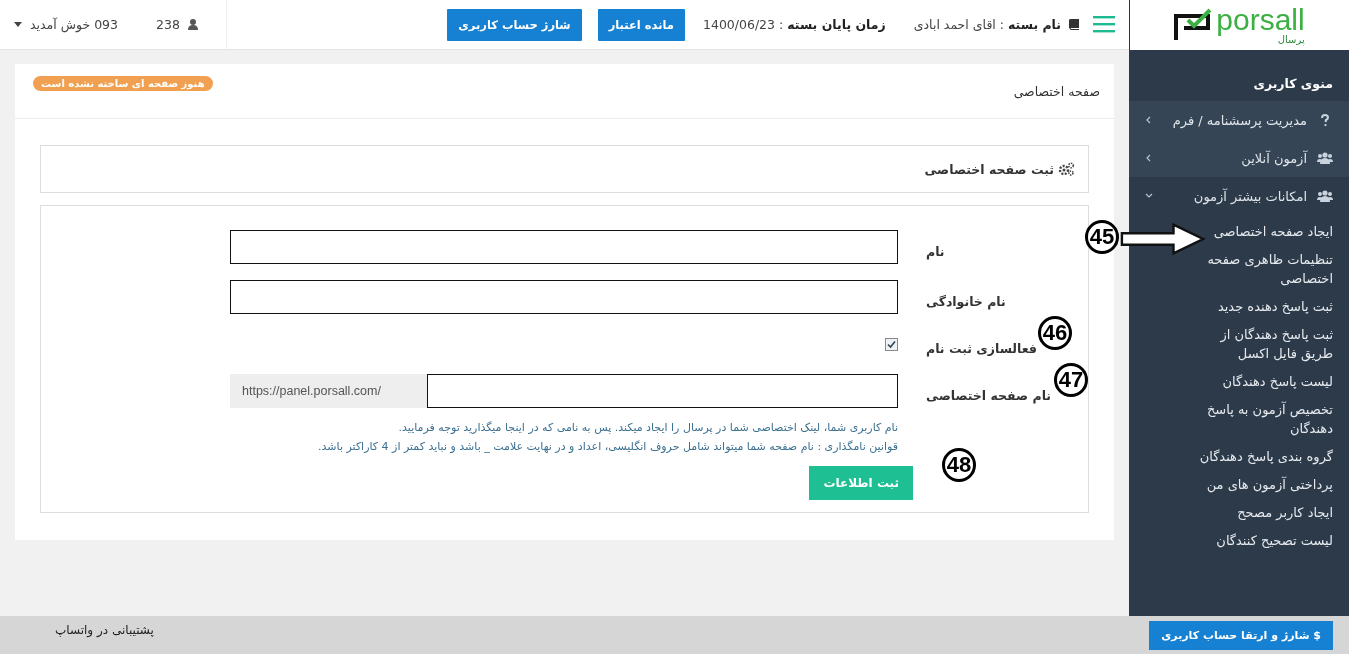  Describe the element at coordinates (647, 428) in the screenshot. I see `help-text: نام کاربری شما، لینک اختصاصی شما در پرسال را ایجاد میکند. پس به نامی که در اینجا میگذارید توجه فرمایید.` at that location.